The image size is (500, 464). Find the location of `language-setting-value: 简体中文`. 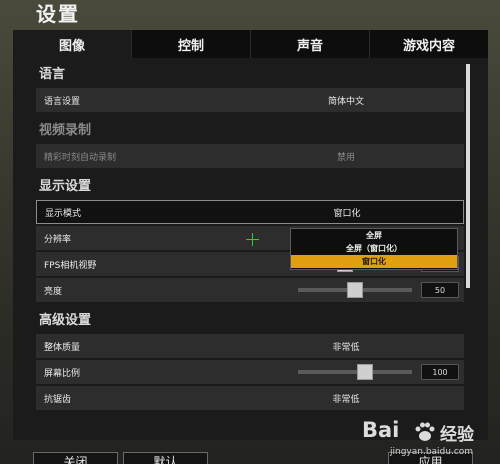

language-setting-value: 简体中文 is located at coordinates (346, 100).